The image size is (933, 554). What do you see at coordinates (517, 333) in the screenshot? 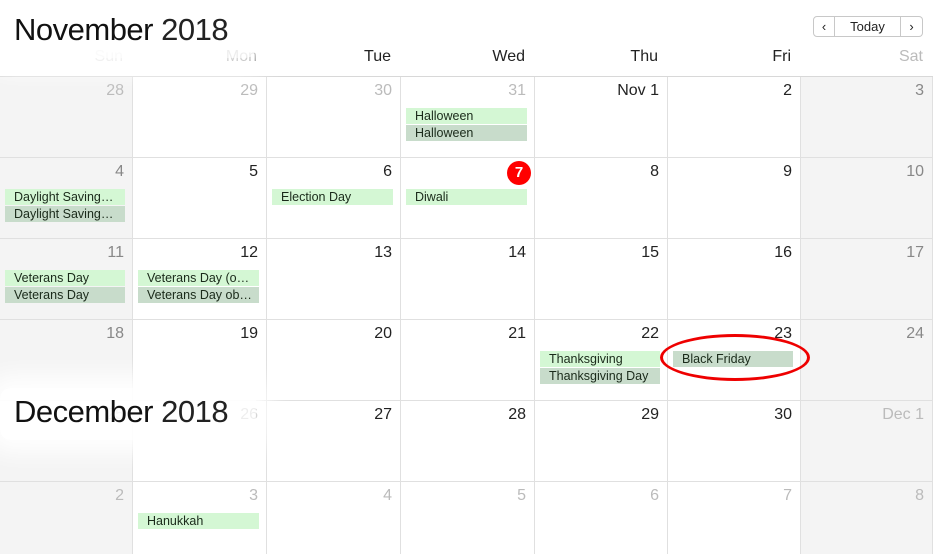
I see `day-number: 21` at bounding box center [517, 333].